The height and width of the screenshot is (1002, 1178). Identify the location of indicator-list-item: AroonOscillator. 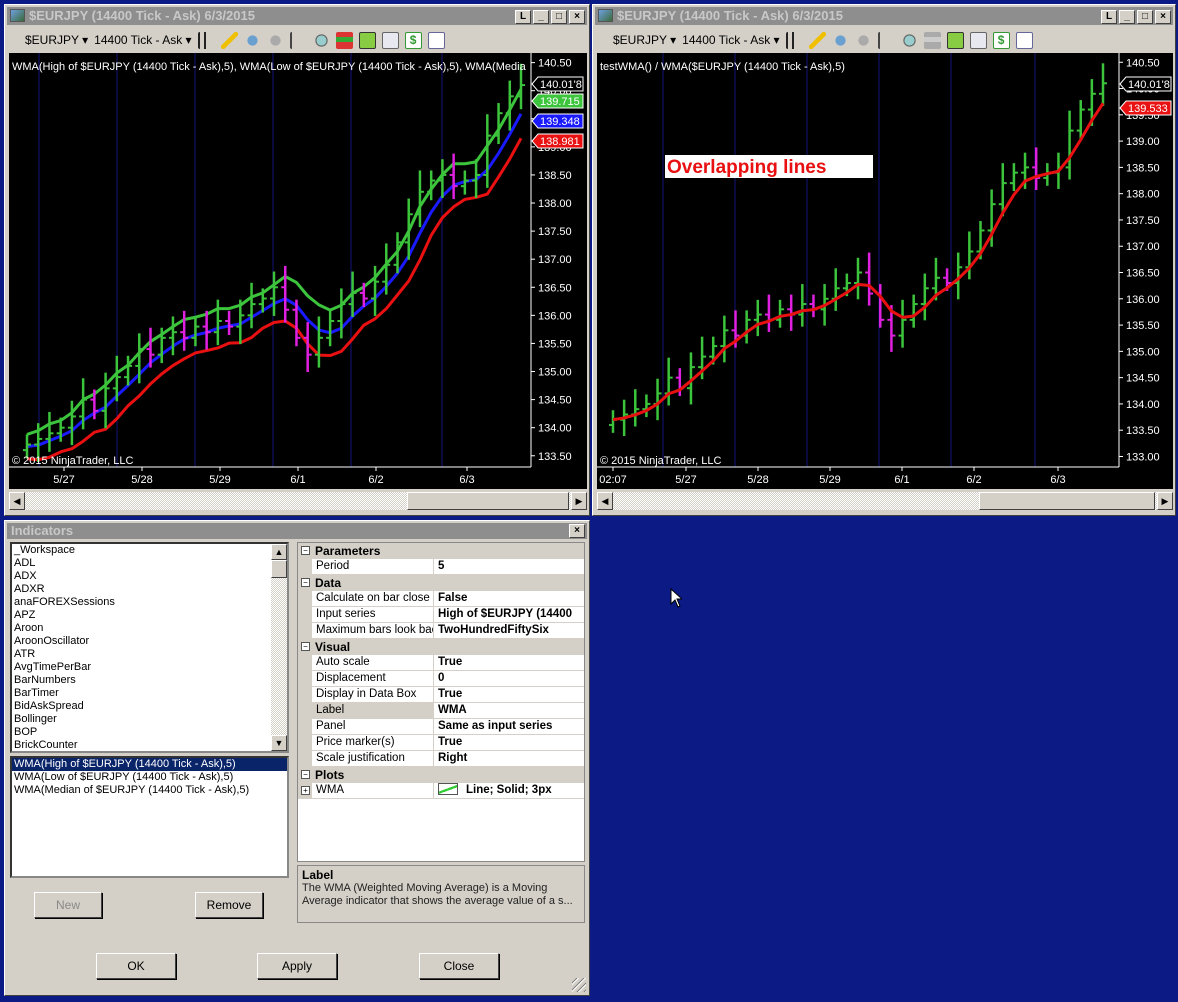
(141, 641).